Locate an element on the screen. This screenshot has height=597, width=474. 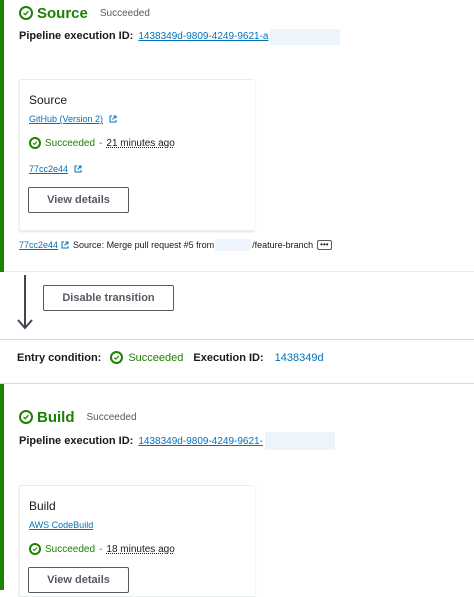
disable-transition-button: Disable transition is located at coordinates (108, 298).